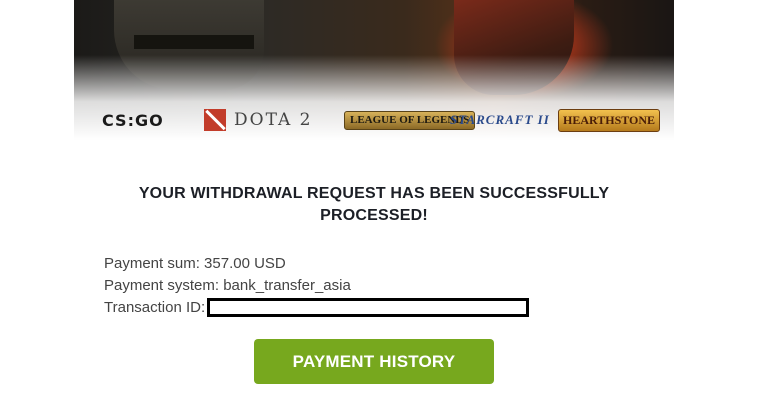  I want to click on starcraft2-logo: STARCRAFT II, so click(500, 120).